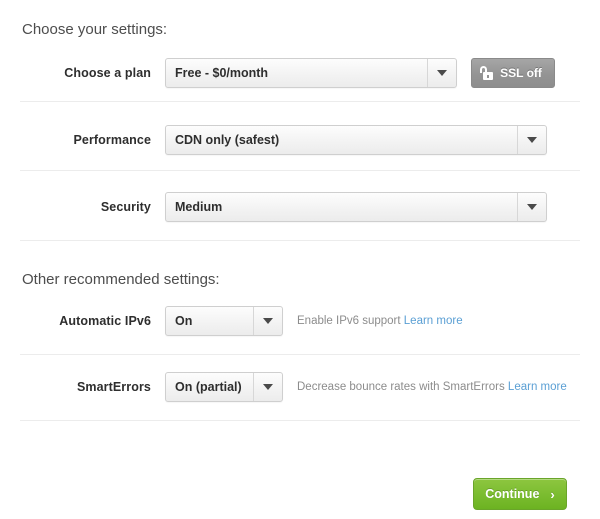 The width and height of the screenshot is (600, 519). What do you see at coordinates (487, 73) in the screenshot?
I see `open-padlock-icon` at bounding box center [487, 73].